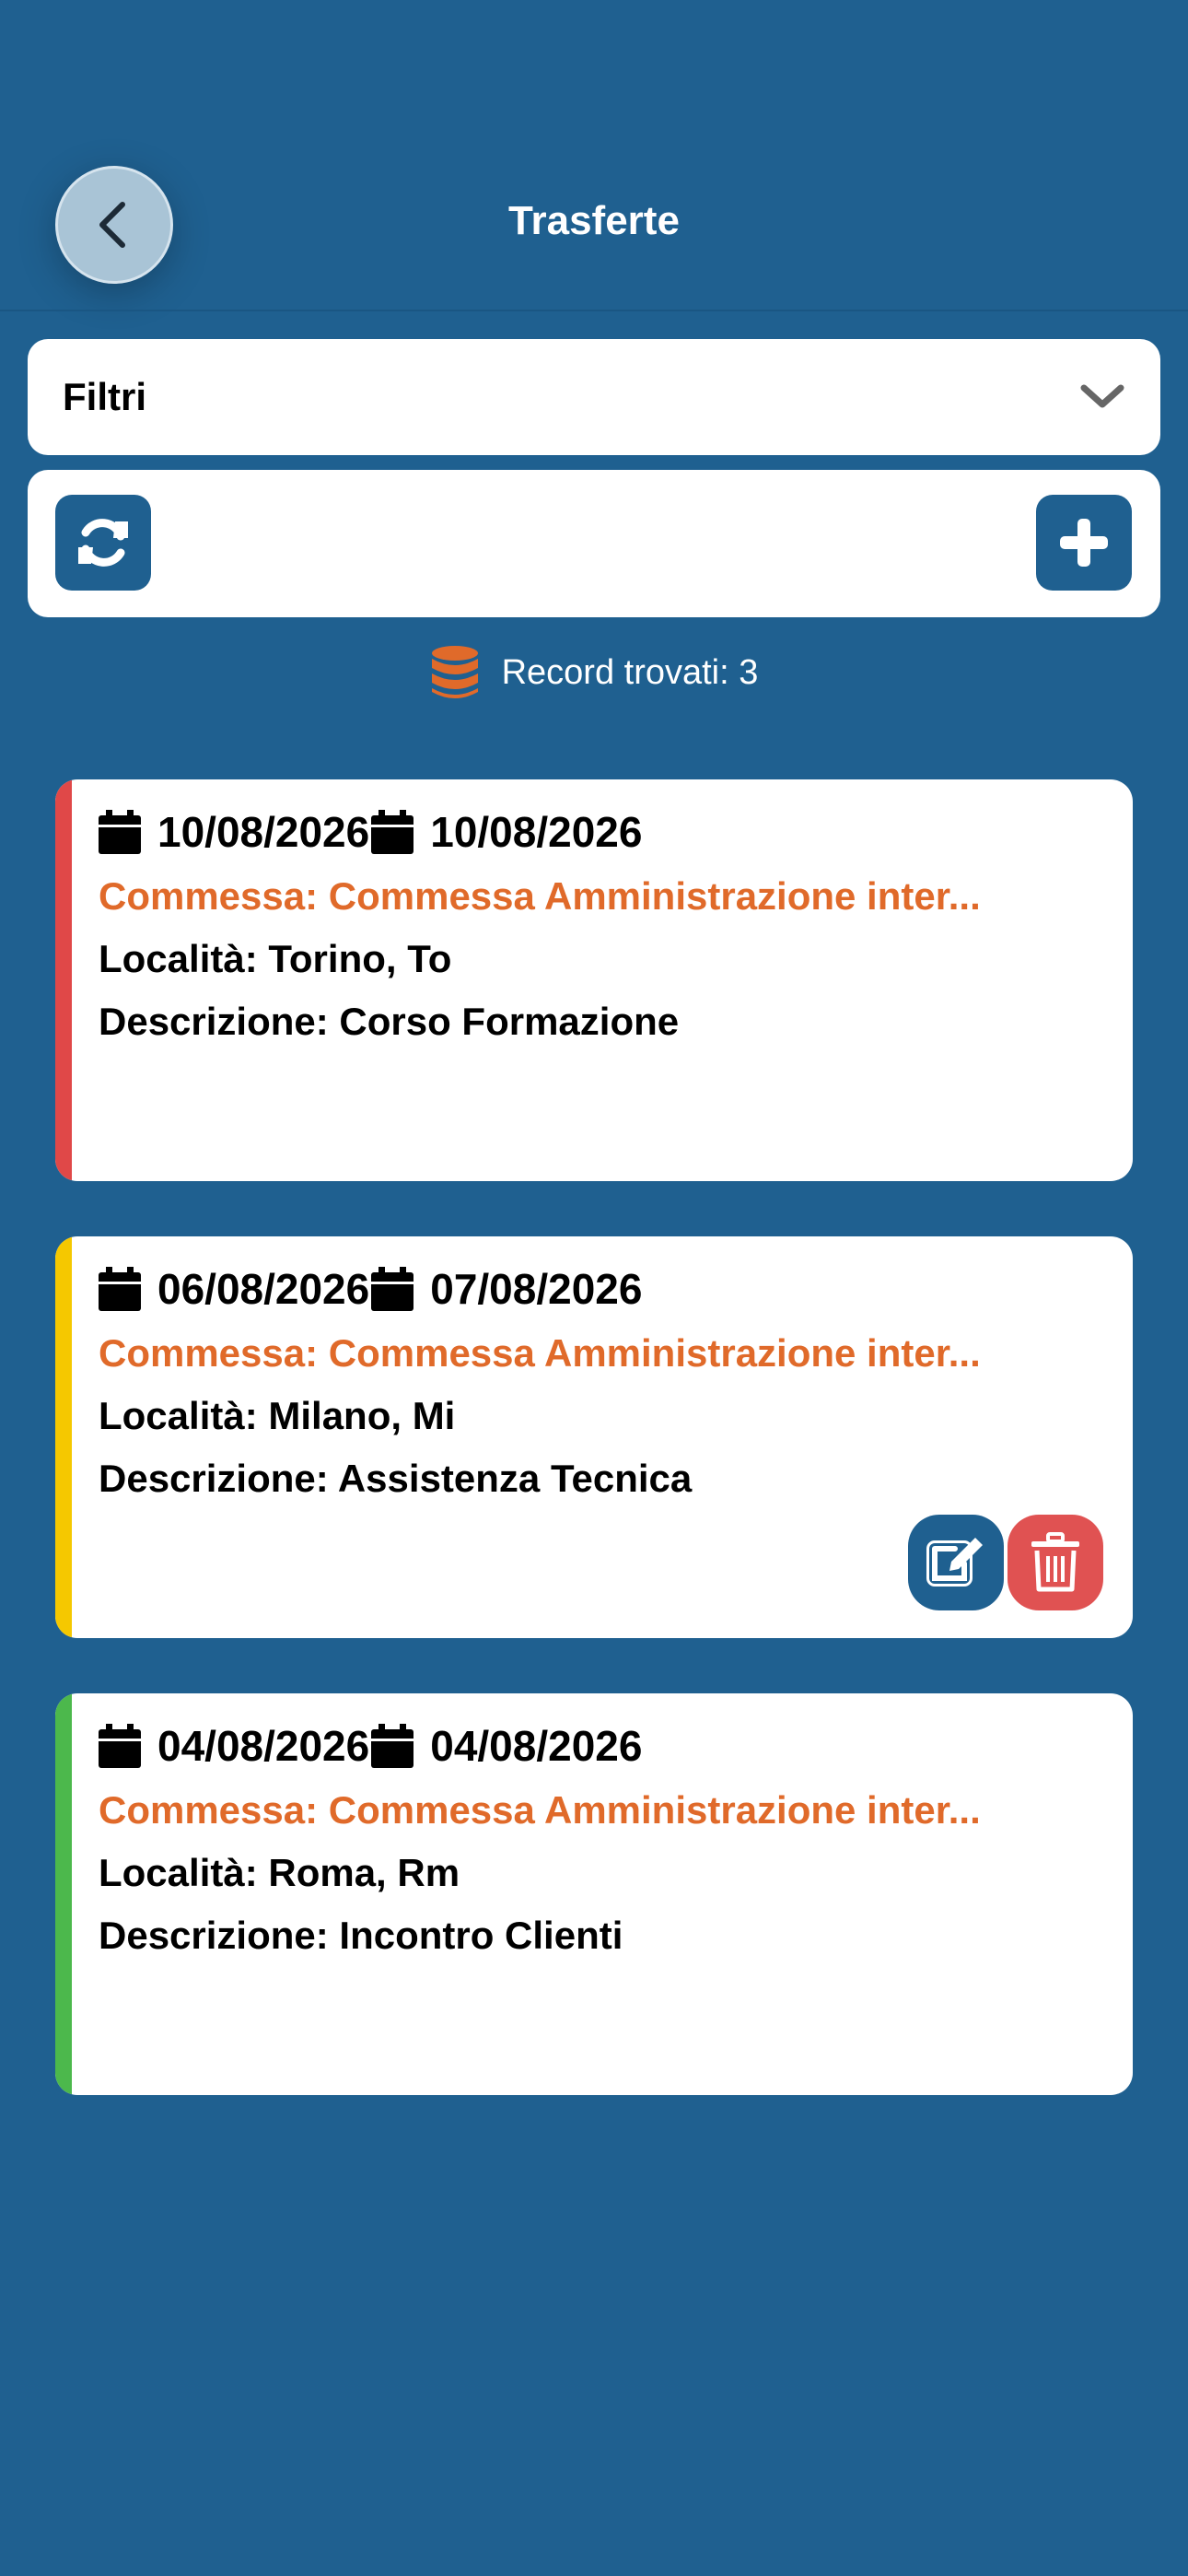 The width and height of the screenshot is (1188, 2576). What do you see at coordinates (275, 958) in the screenshot?
I see `trip-localita: Località: Torino, To` at bounding box center [275, 958].